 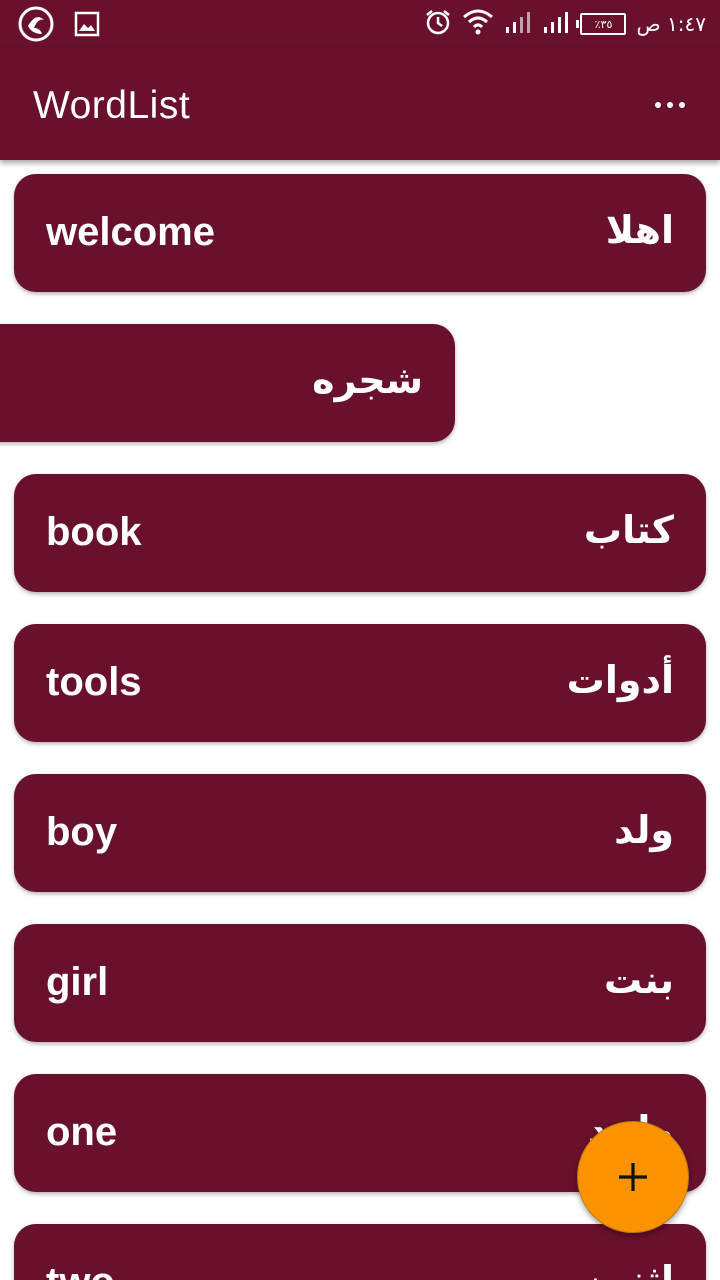 I want to click on word-card: girl بنت, so click(x=360, y=983).